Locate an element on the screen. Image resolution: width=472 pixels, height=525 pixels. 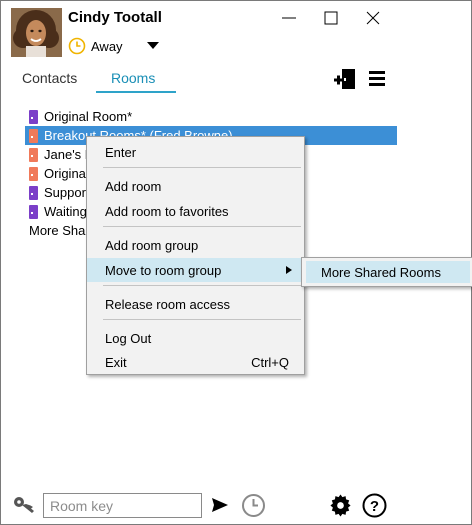
menu-item-add-room: Add room is located at coordinates (195, 186).